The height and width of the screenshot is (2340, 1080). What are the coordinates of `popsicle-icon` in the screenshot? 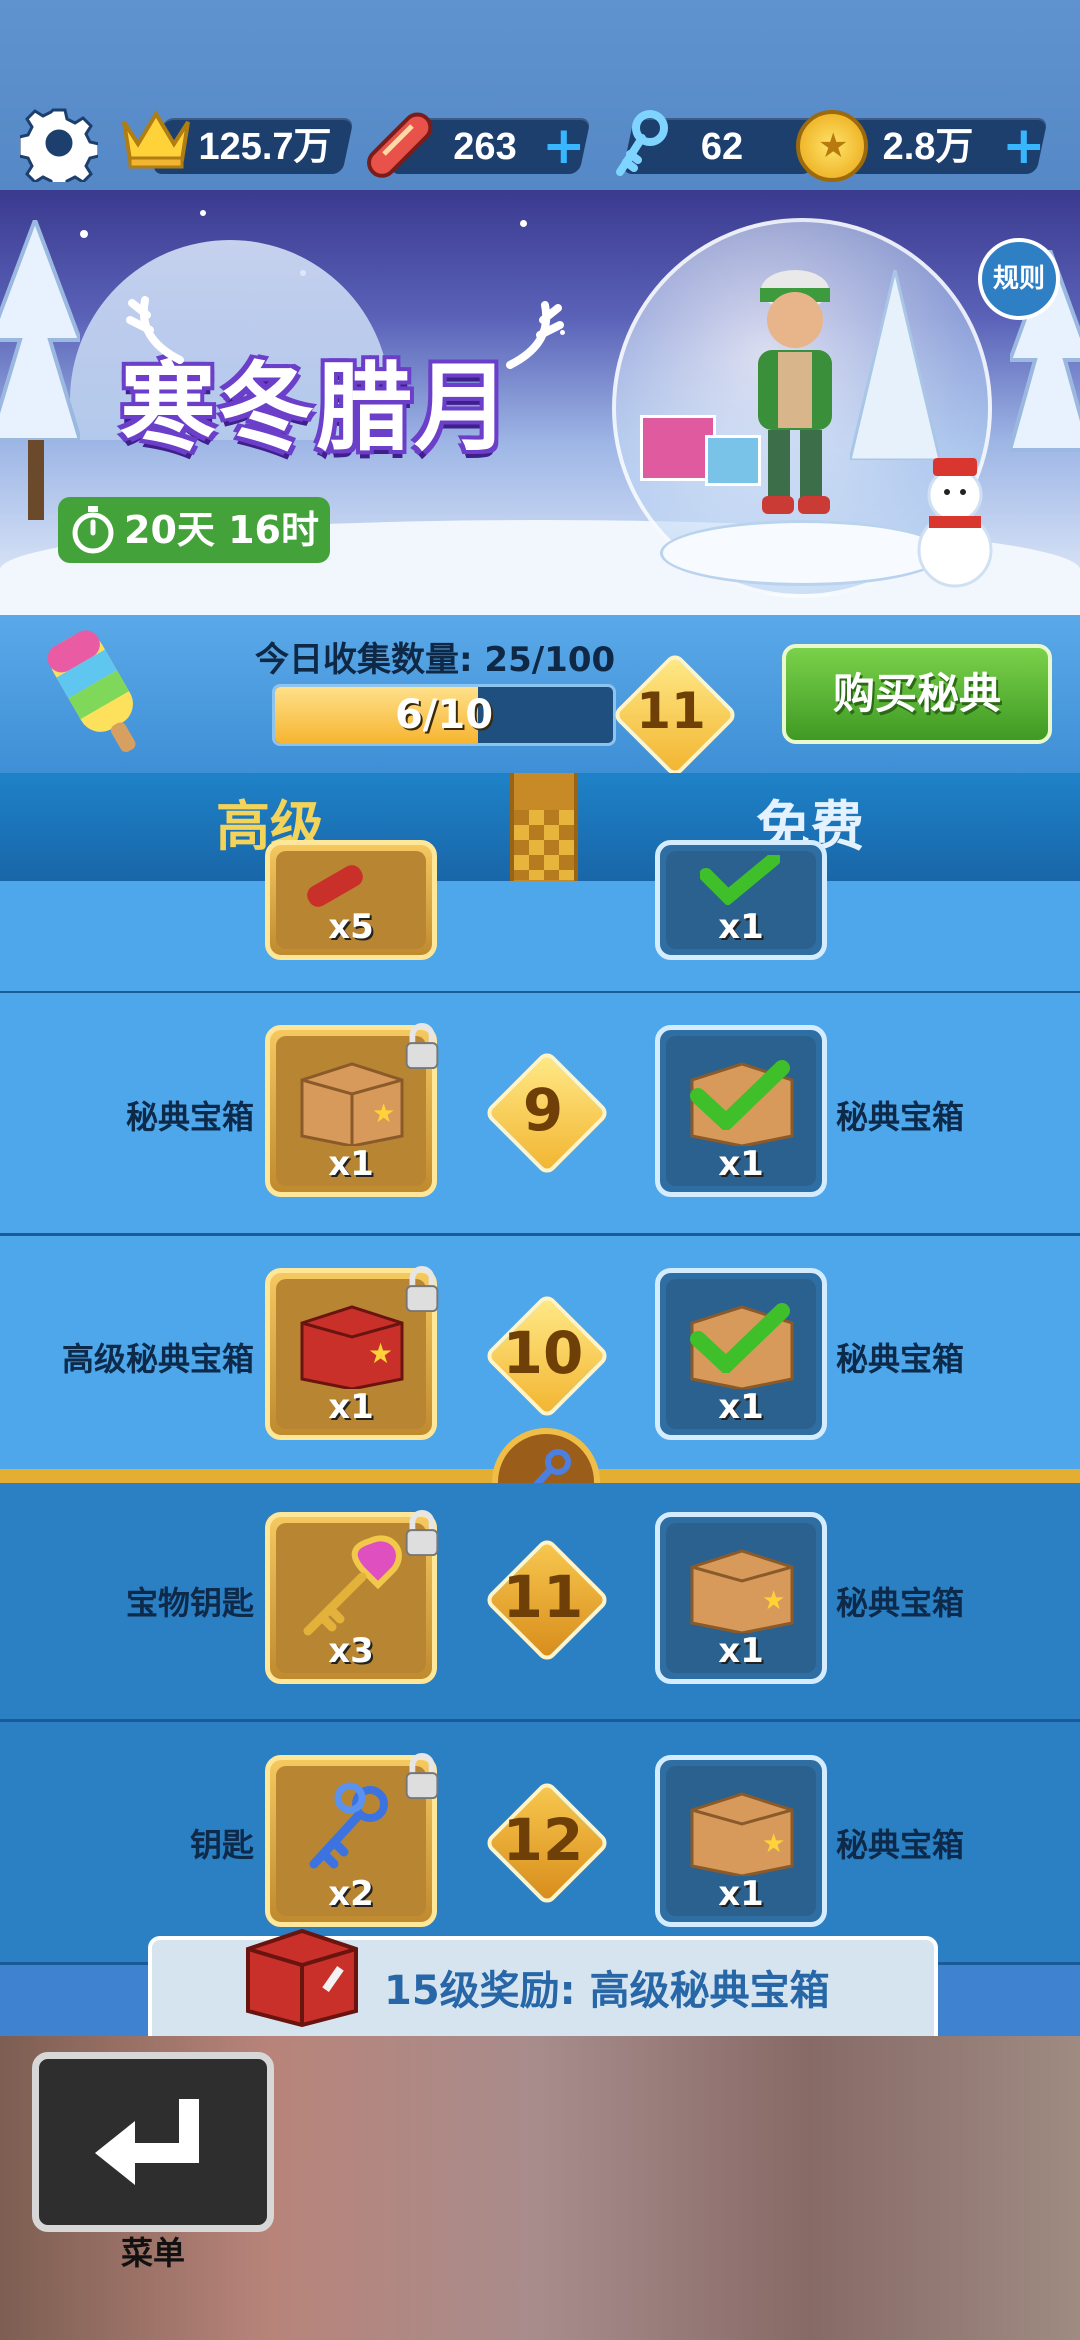 It's located at (91, 691).